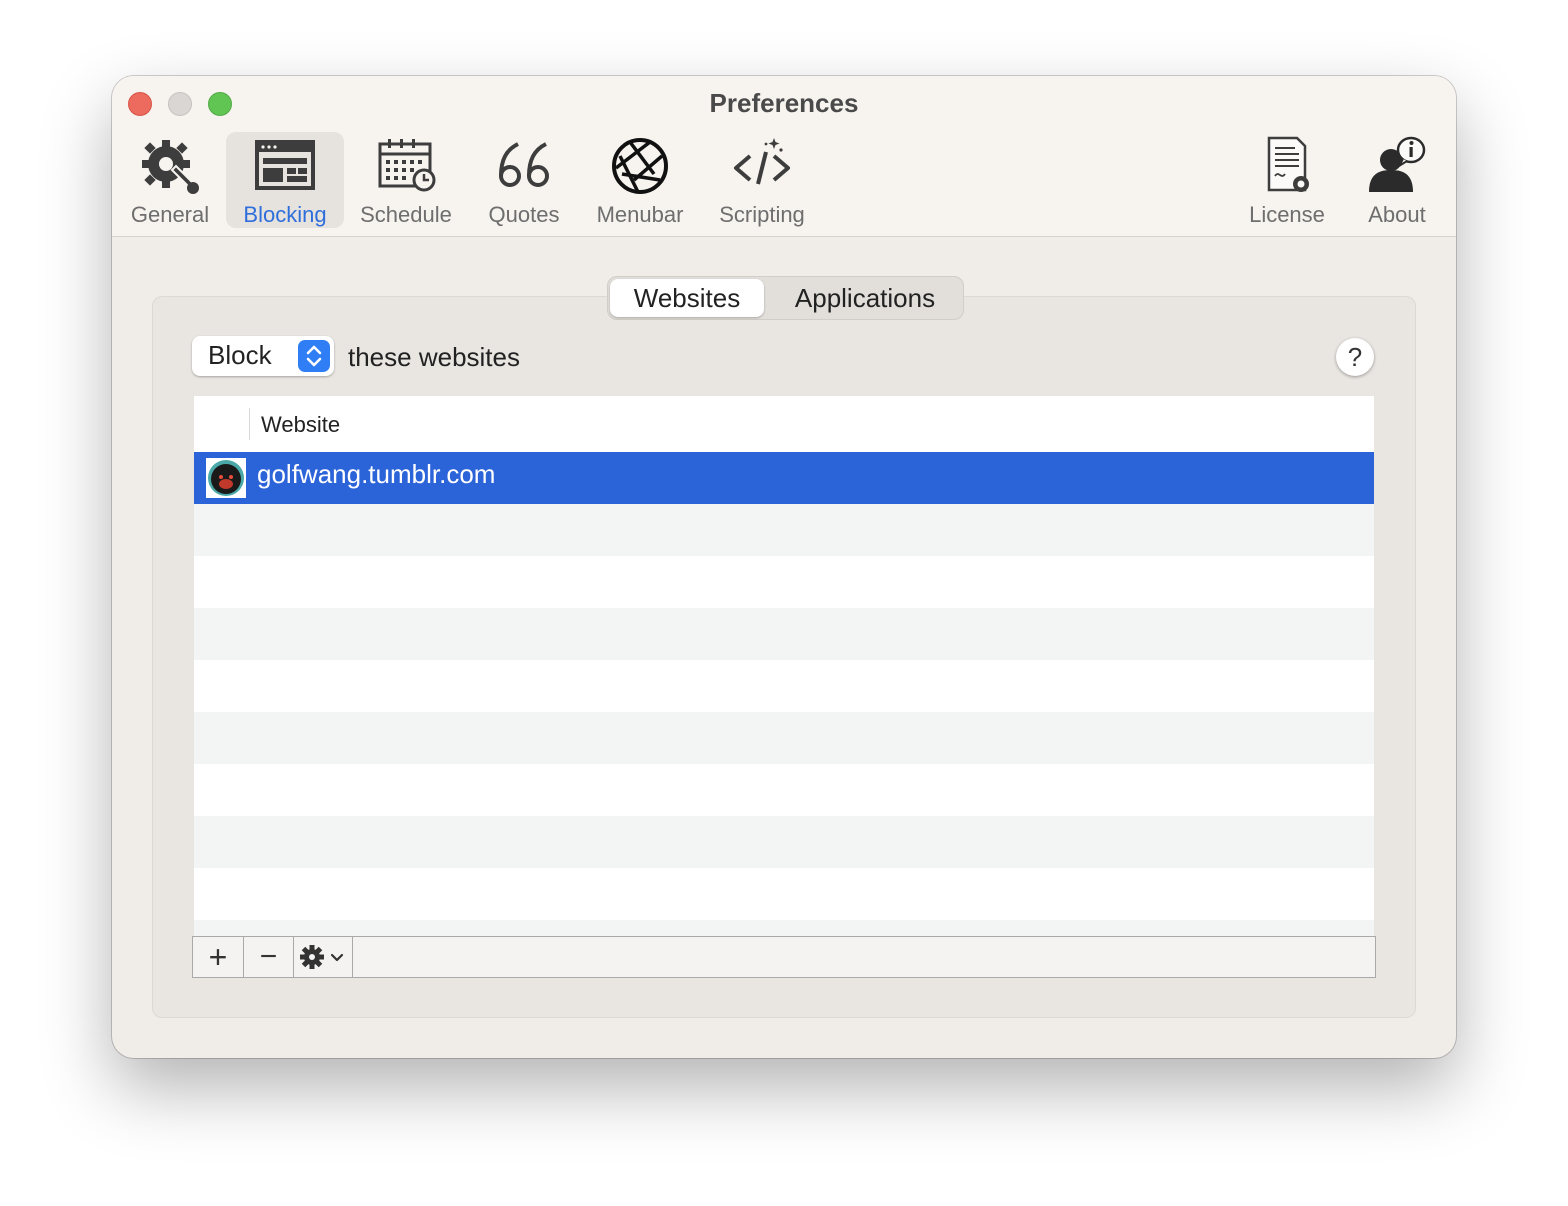 The height and width of the screenshot is (1206, 1568). Describe the element at coordinates (762, 161) in the screenshot. I see `code-icon` at that location.